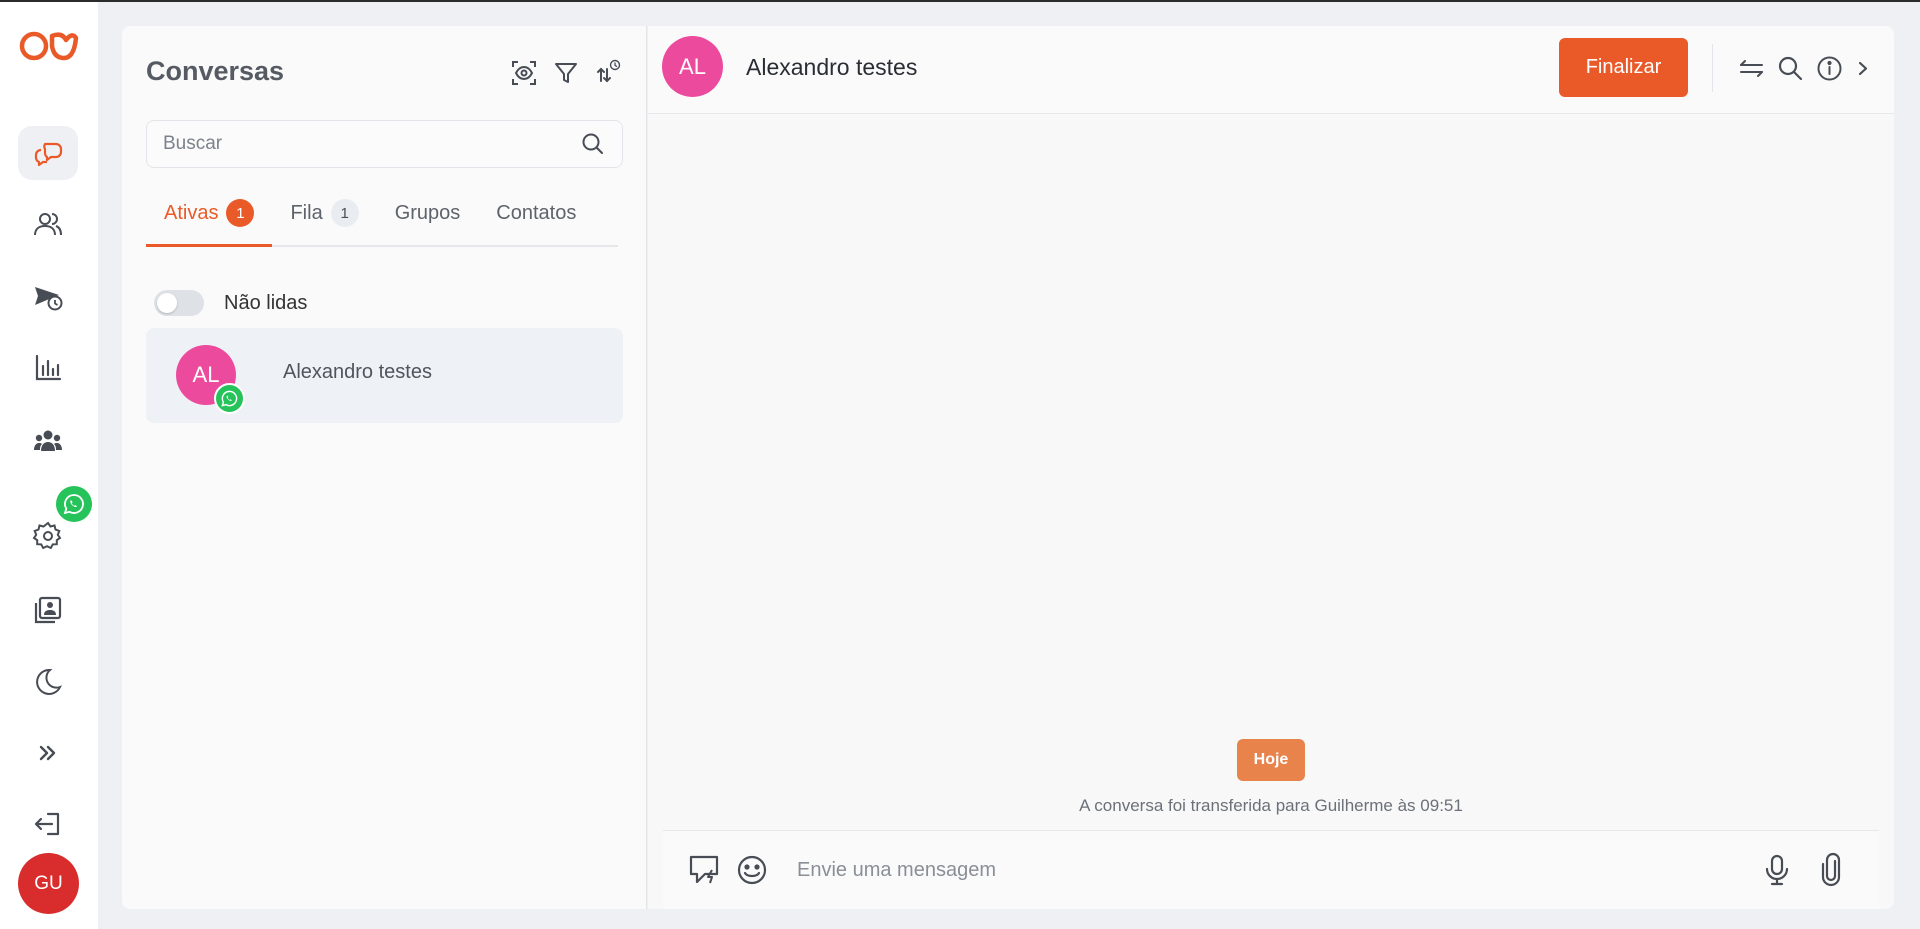 The width and height of the screenshot is (1920, 929). I want to click on transfer-arrows-icon, so click(1751, 68).